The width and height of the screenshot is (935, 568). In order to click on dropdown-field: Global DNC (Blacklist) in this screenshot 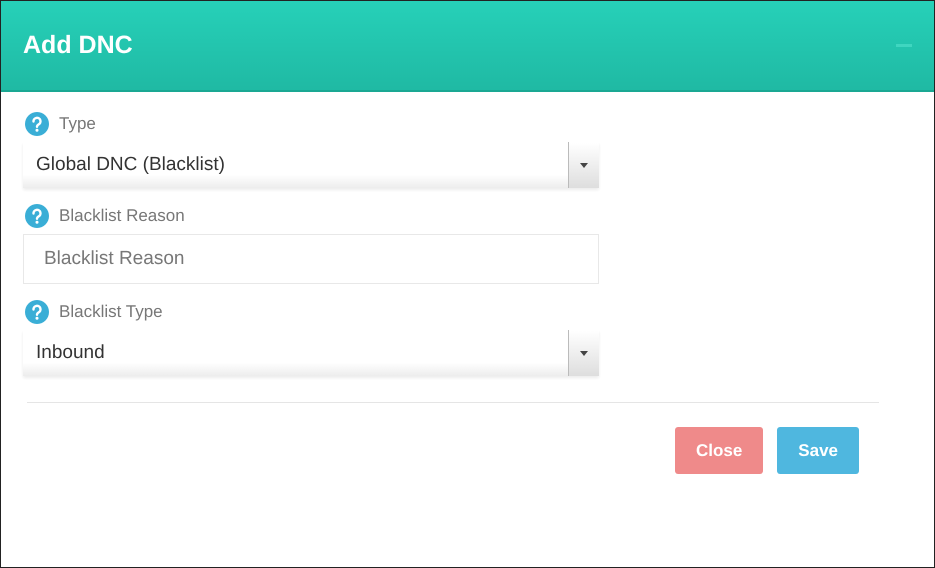, I will do `click(311, 165)`.